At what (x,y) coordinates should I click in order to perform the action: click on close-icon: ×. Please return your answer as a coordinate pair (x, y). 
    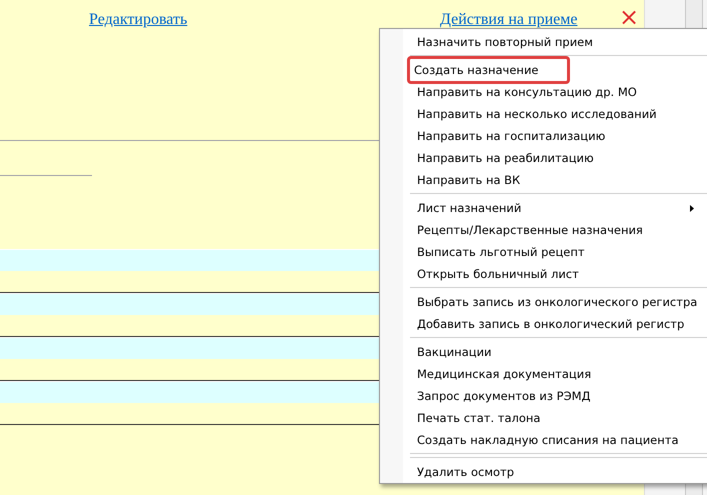
    Looking at the image, I should click on (629, 17).